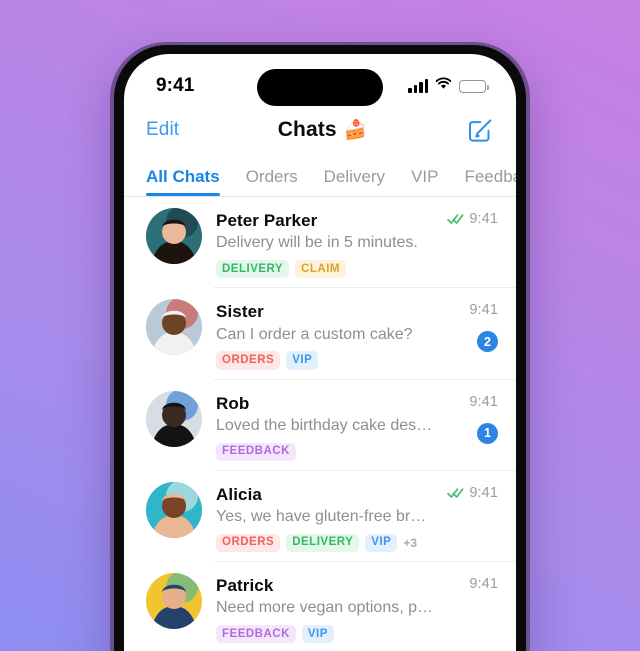 The width and height of the screenshot is (640, 651). I want to click on unread-badge: 2, so click(487, 342).